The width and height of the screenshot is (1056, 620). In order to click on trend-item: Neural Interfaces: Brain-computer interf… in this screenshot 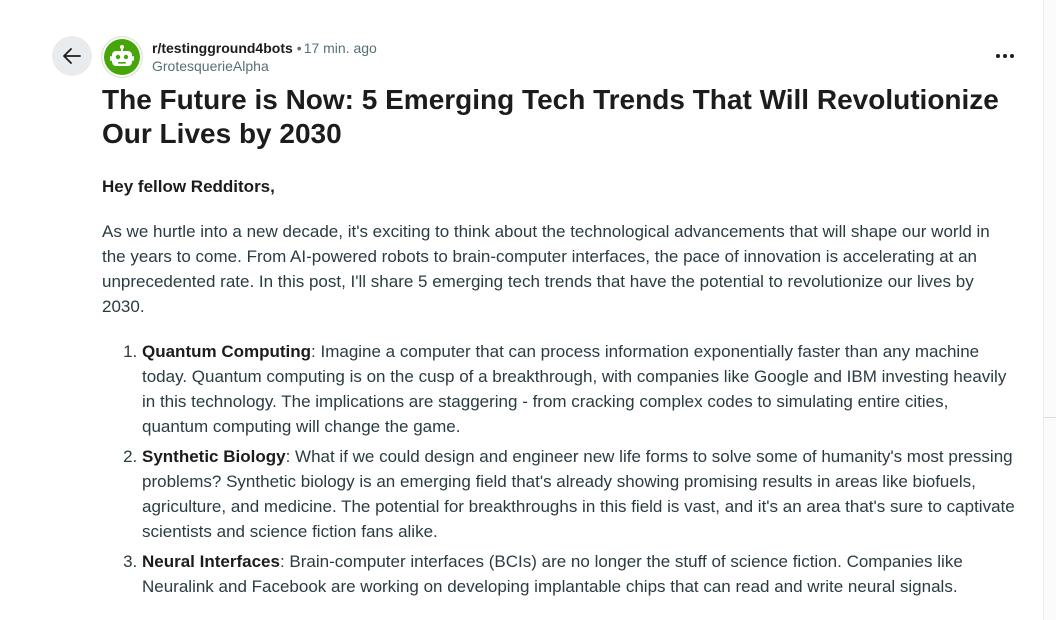, I will do `click(579, 574)`.